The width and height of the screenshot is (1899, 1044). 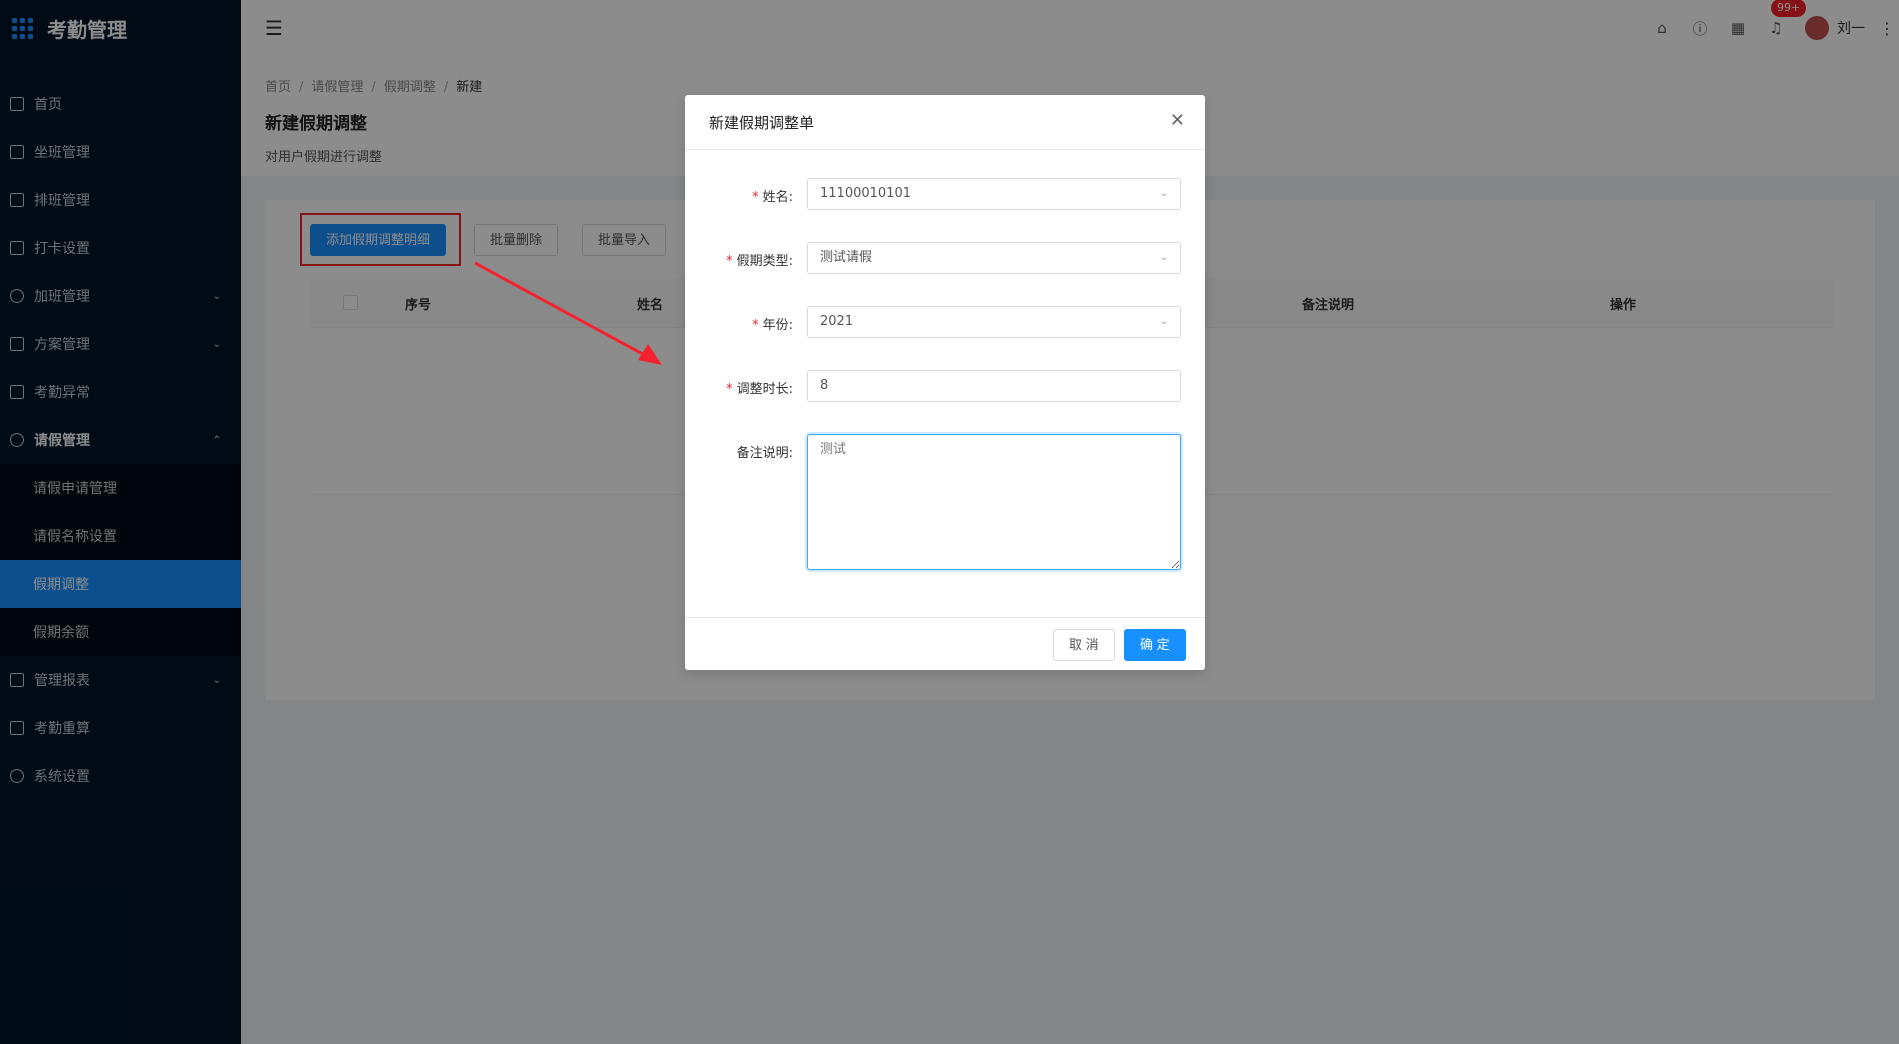 What do you see at coordinates (759, 389) in the screenshot?
I see `duration-label: * 调整时长:` at bounding box center [759, 389].